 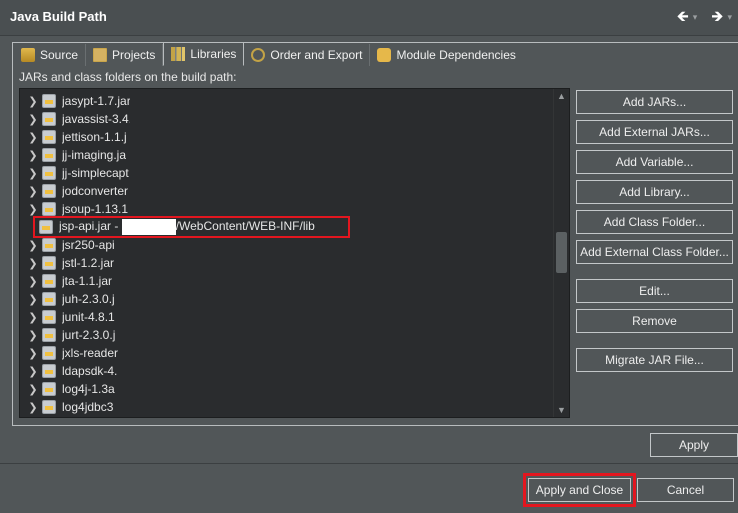 I want to click on scrollbar-thumb, so click(x=561, y=252).